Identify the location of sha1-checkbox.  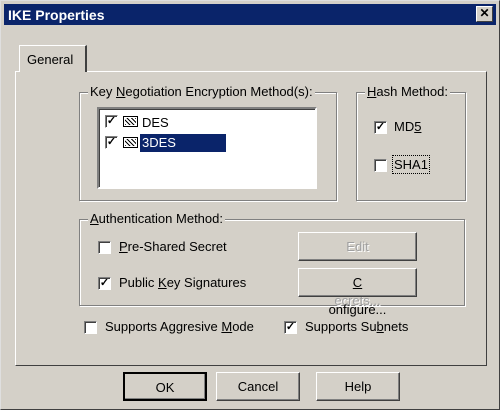
(380, 165).